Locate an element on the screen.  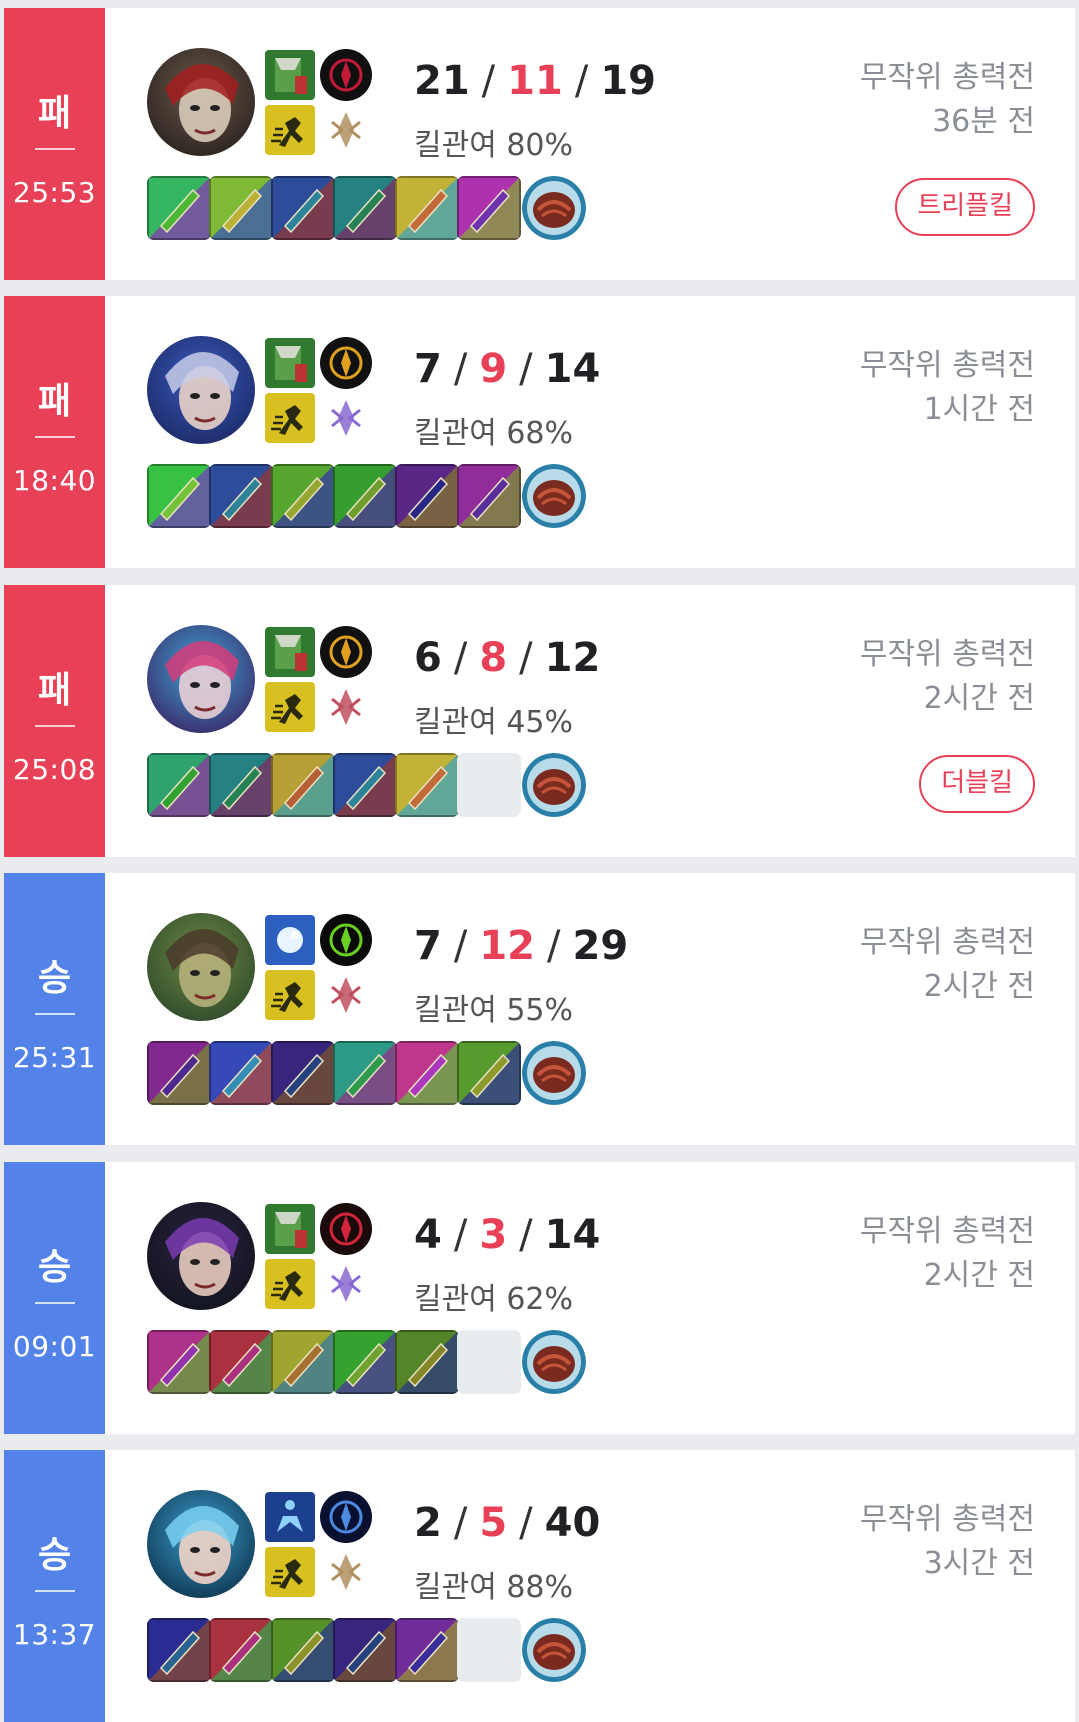
orb-staff-icon is located at coordinates (179, 208).